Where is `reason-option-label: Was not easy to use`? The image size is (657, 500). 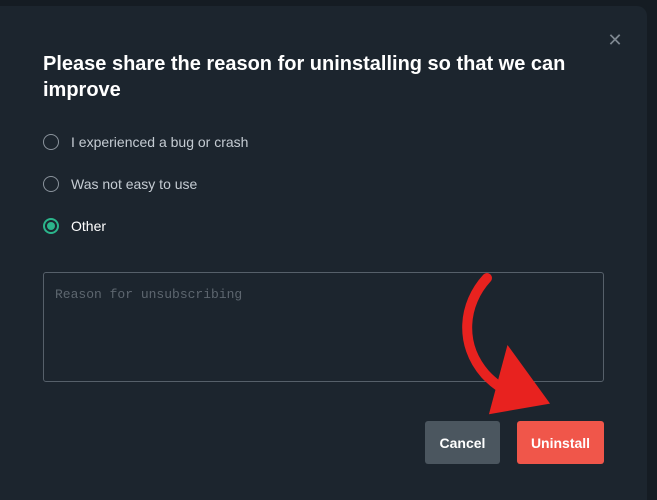
reason-option-label: Was not easy to use is located at coordinates (134, 184).